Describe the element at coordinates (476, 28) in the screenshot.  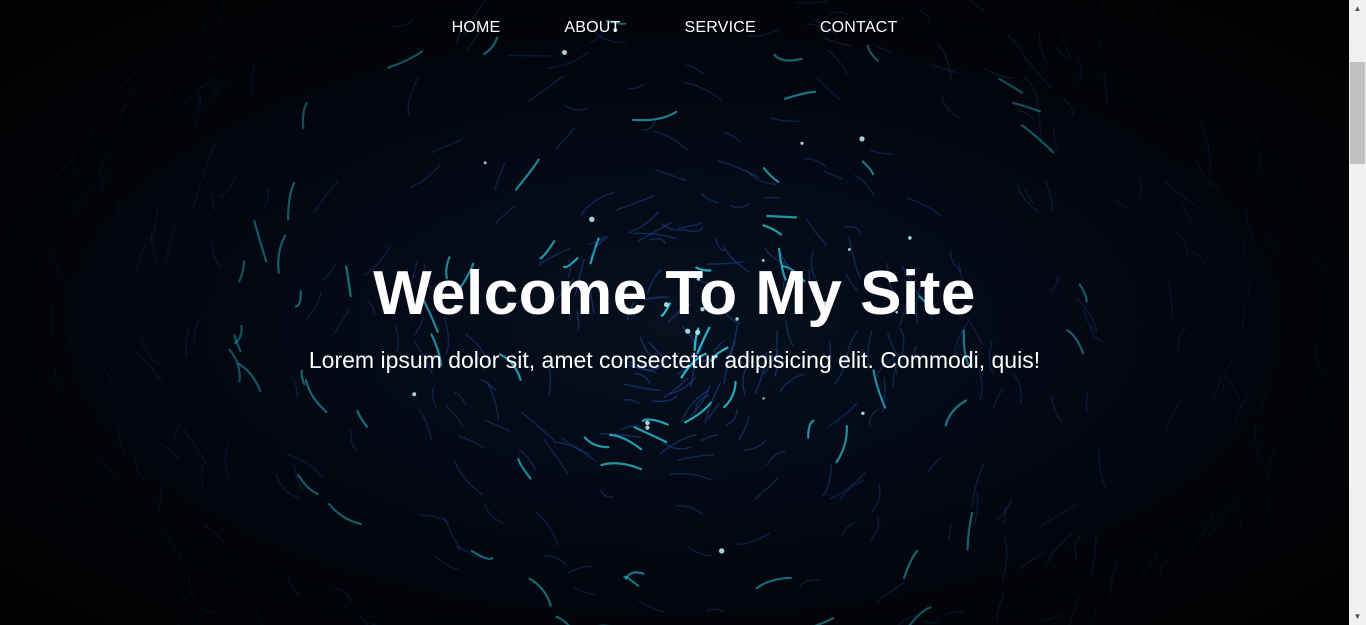
I see `nav-home-link: HOME` at that location.